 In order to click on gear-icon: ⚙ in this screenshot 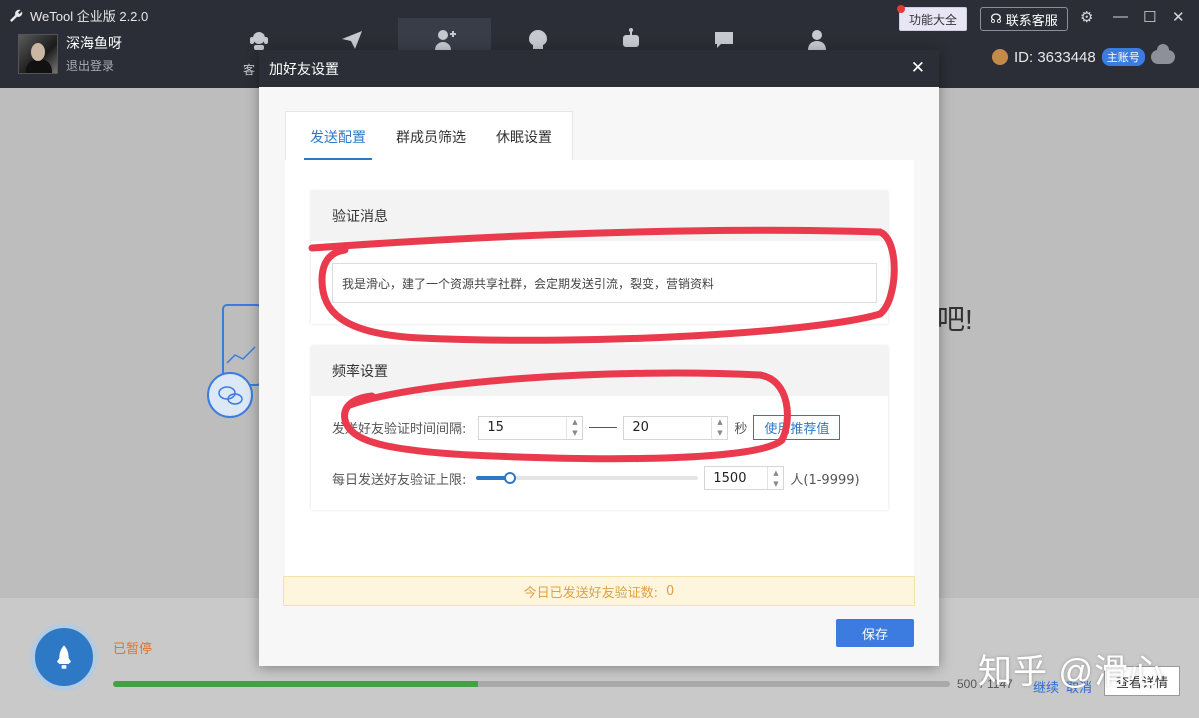, I will do `click(1086, 17)`.